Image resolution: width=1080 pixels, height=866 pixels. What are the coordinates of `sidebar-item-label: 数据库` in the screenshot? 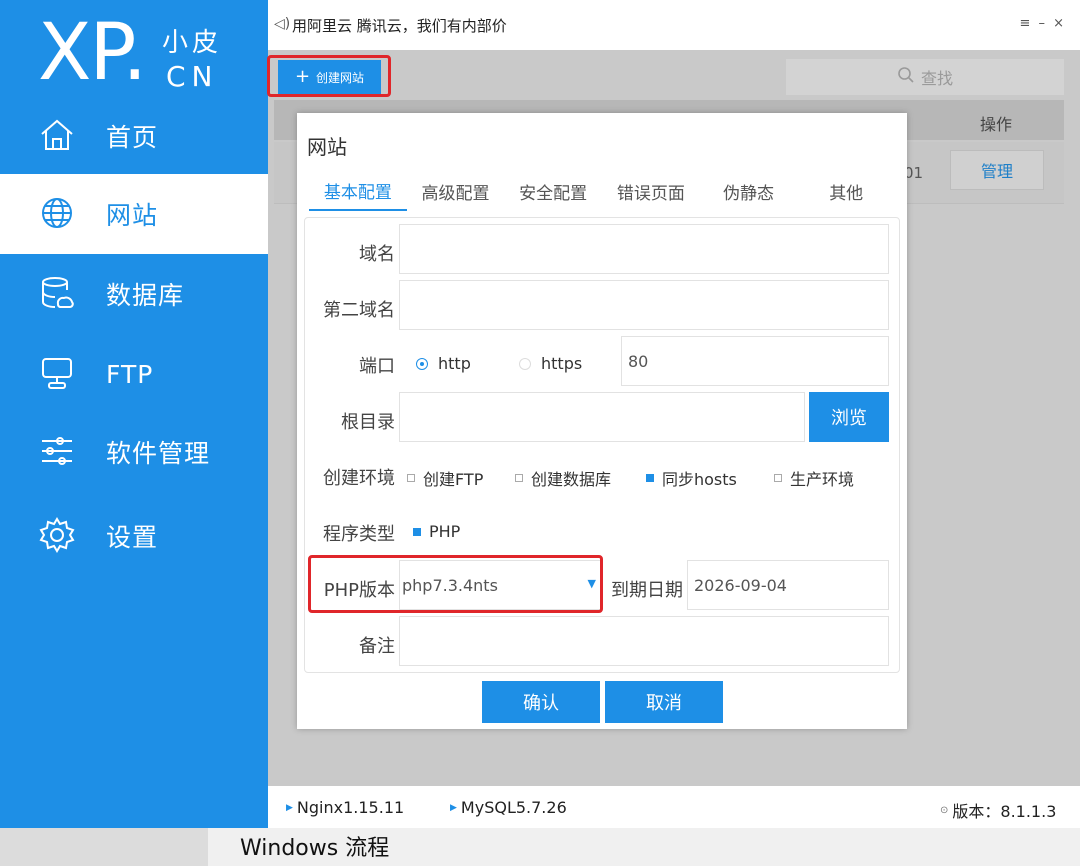 It's located at (145, 295).